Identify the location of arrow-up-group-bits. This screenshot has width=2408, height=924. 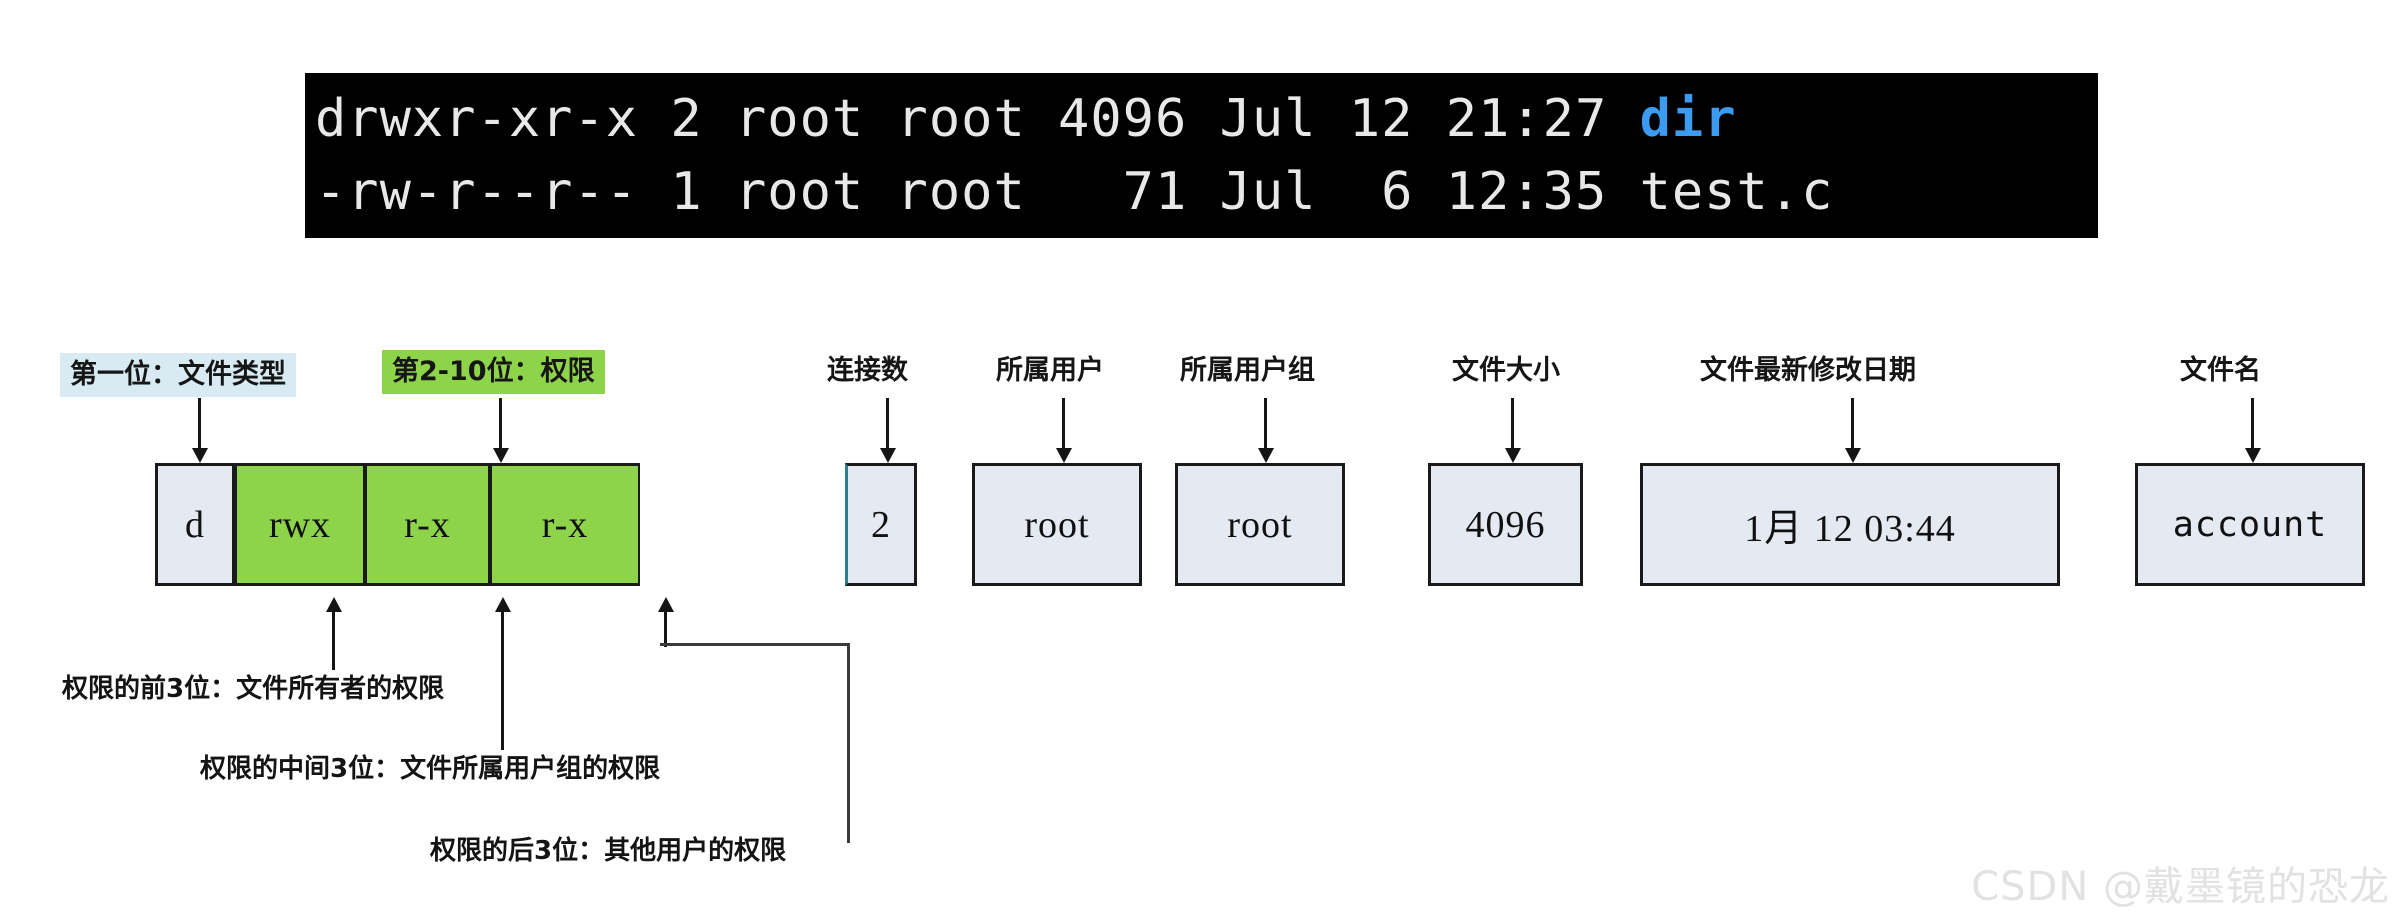
(503, 673).